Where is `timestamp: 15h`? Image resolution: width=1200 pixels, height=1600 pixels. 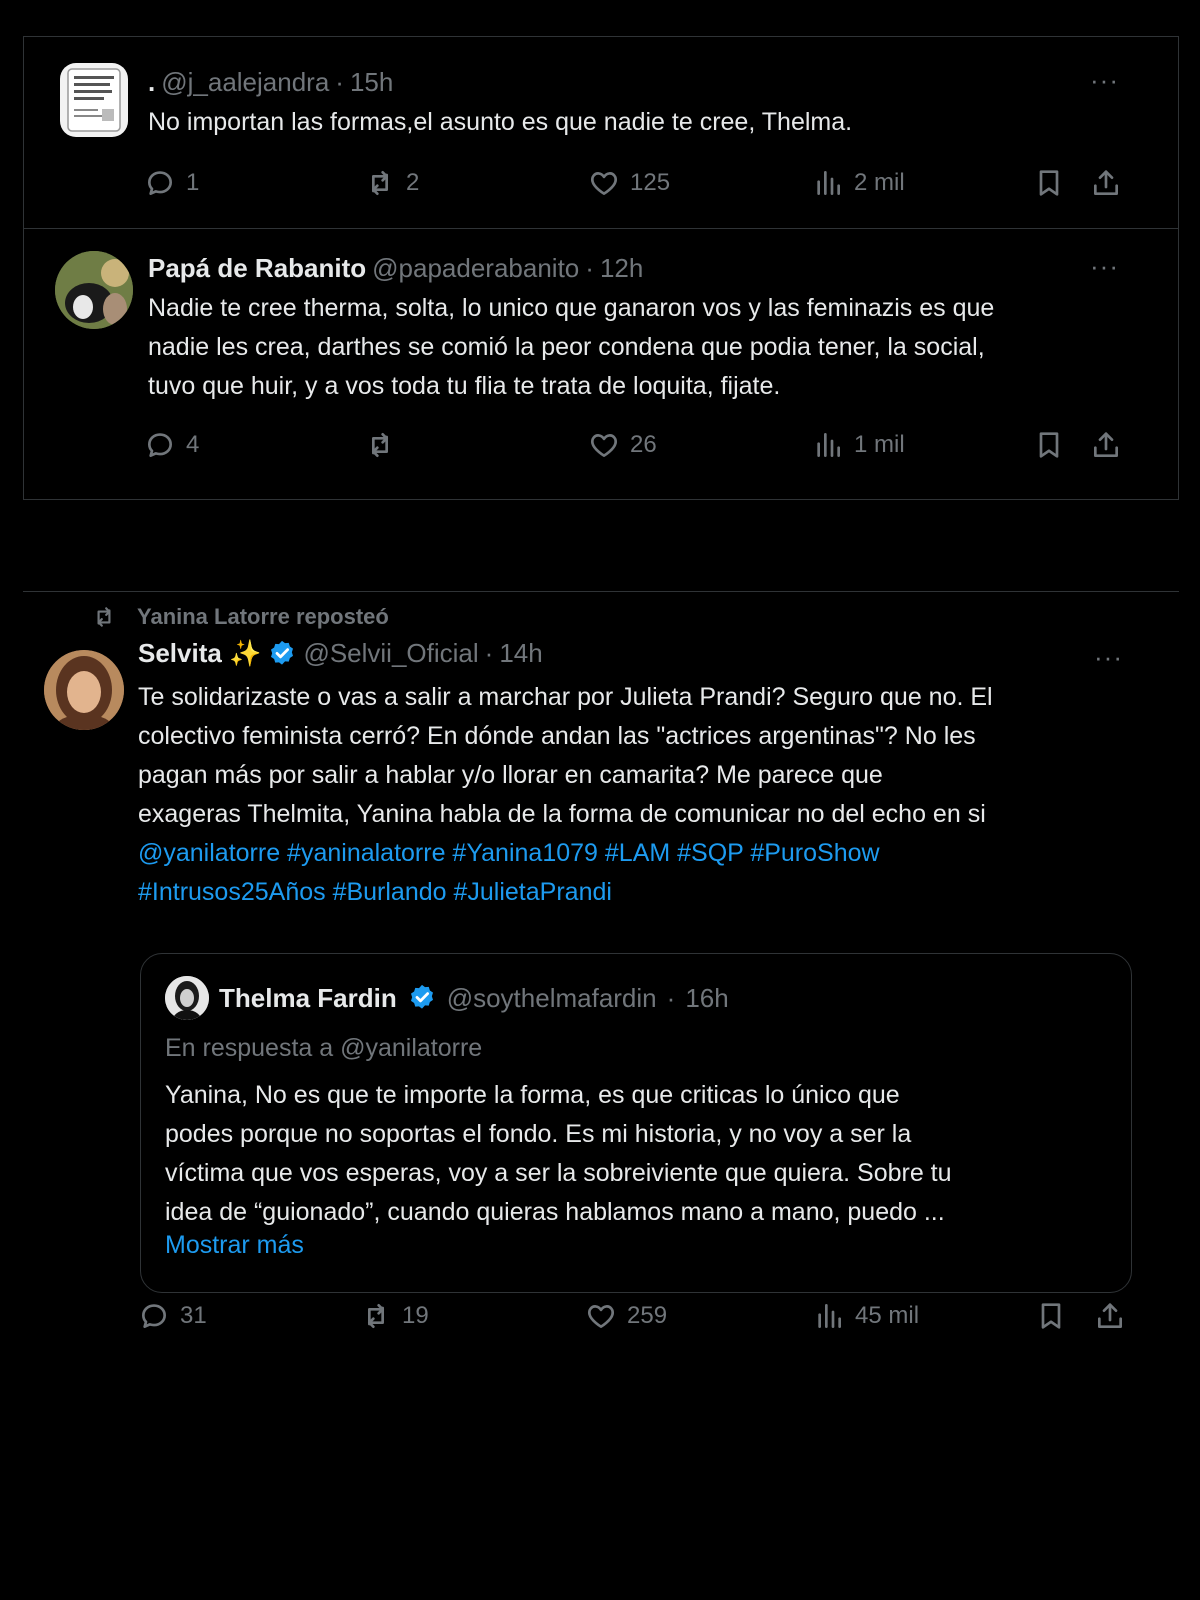 timestamp: 15h is located at coordinates (371, 82).